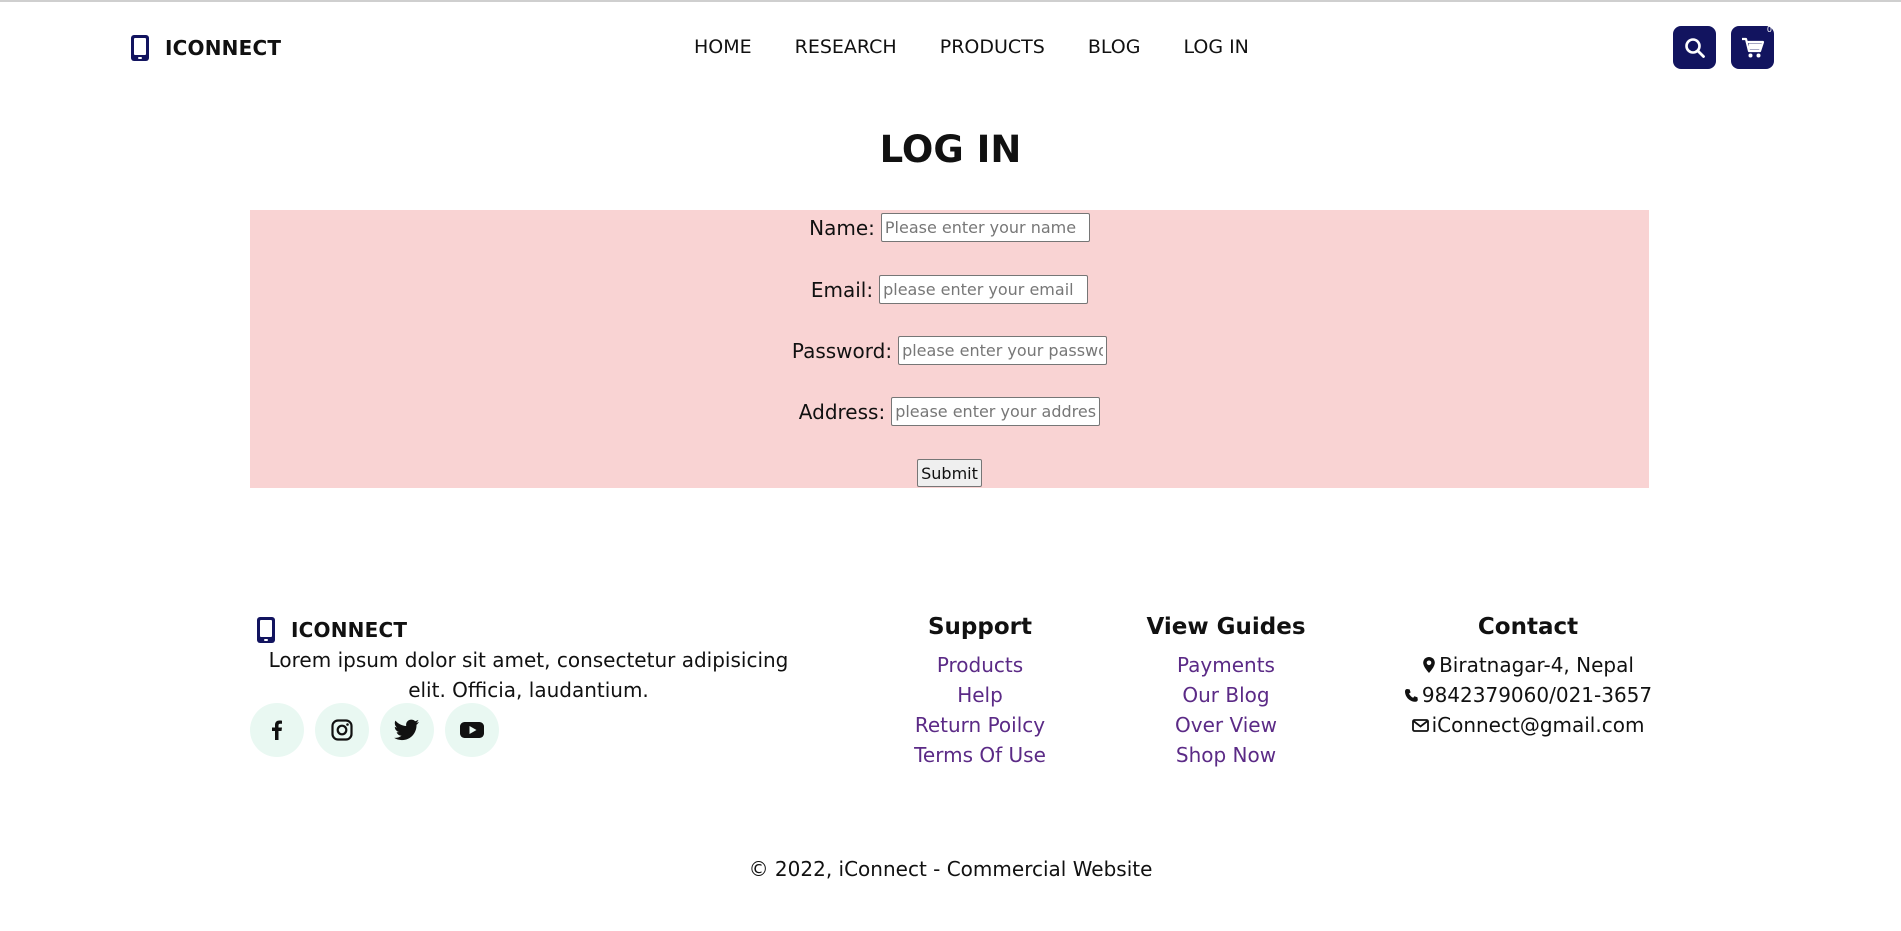  What do you see at coordinates (985, 227) in the screenshot?
I see `name-input` at bounding box center [985, 227].